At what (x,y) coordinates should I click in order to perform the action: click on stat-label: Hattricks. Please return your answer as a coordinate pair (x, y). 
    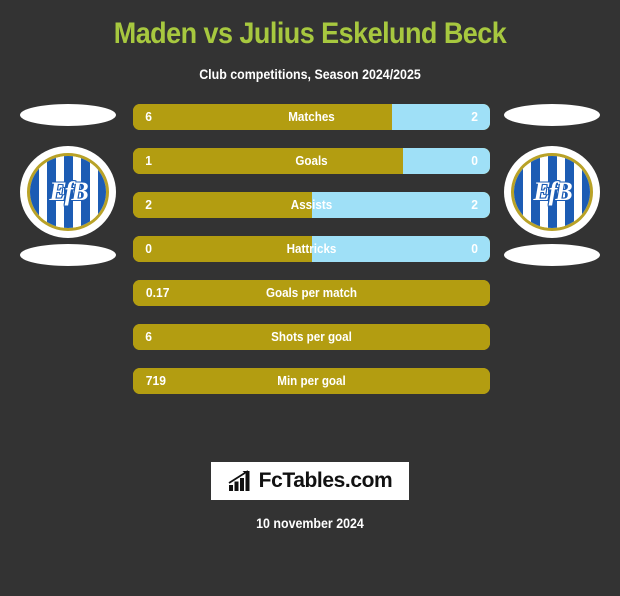
    Looking at the image, I should click on (311, 249).